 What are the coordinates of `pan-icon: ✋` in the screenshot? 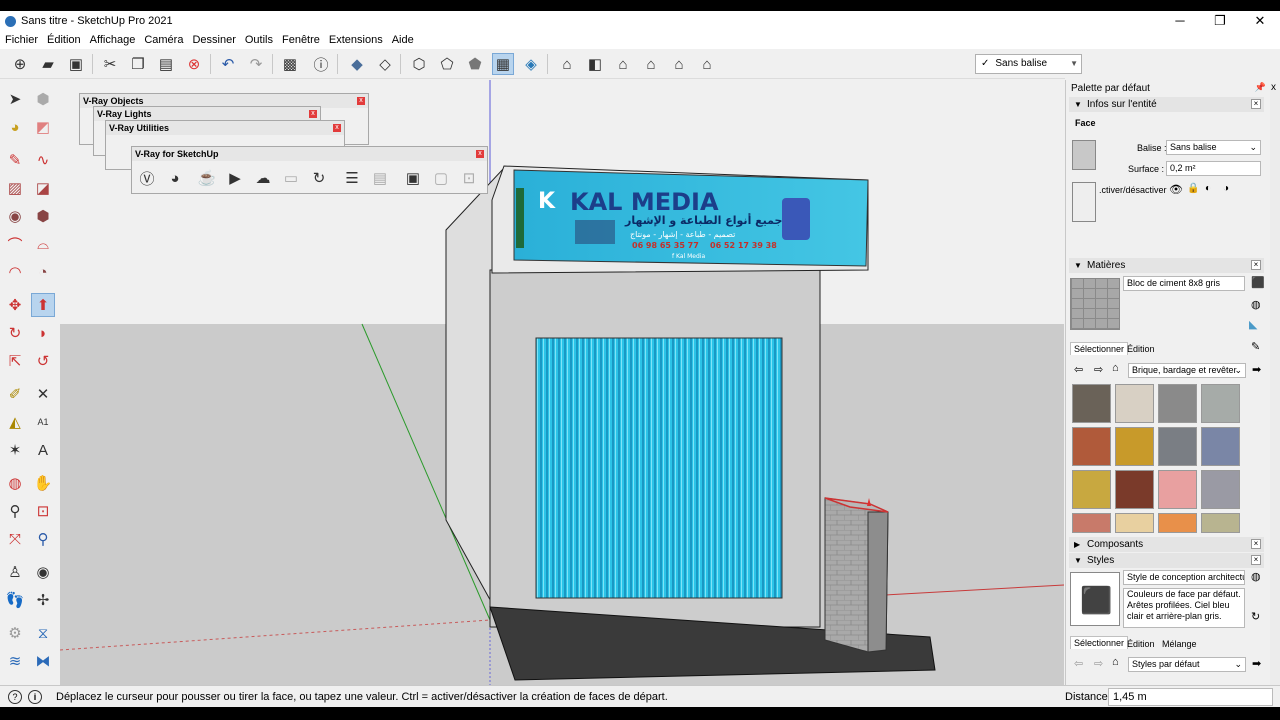 It's located at (43, 483).